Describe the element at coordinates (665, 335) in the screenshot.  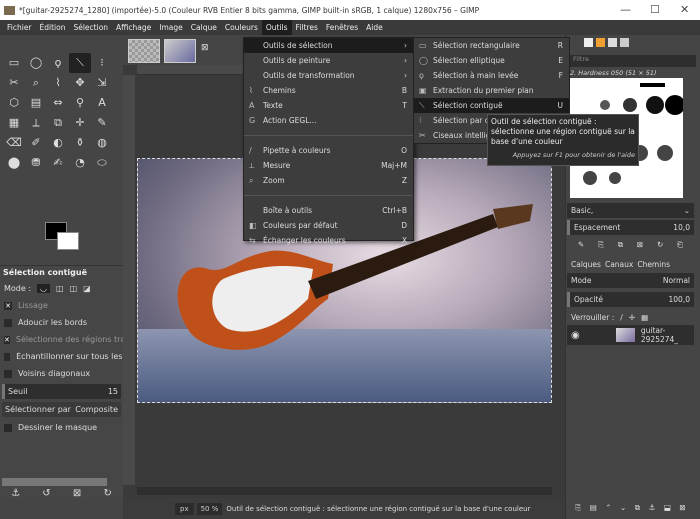
I see `layer-name: guitar-2925274_` at that location.